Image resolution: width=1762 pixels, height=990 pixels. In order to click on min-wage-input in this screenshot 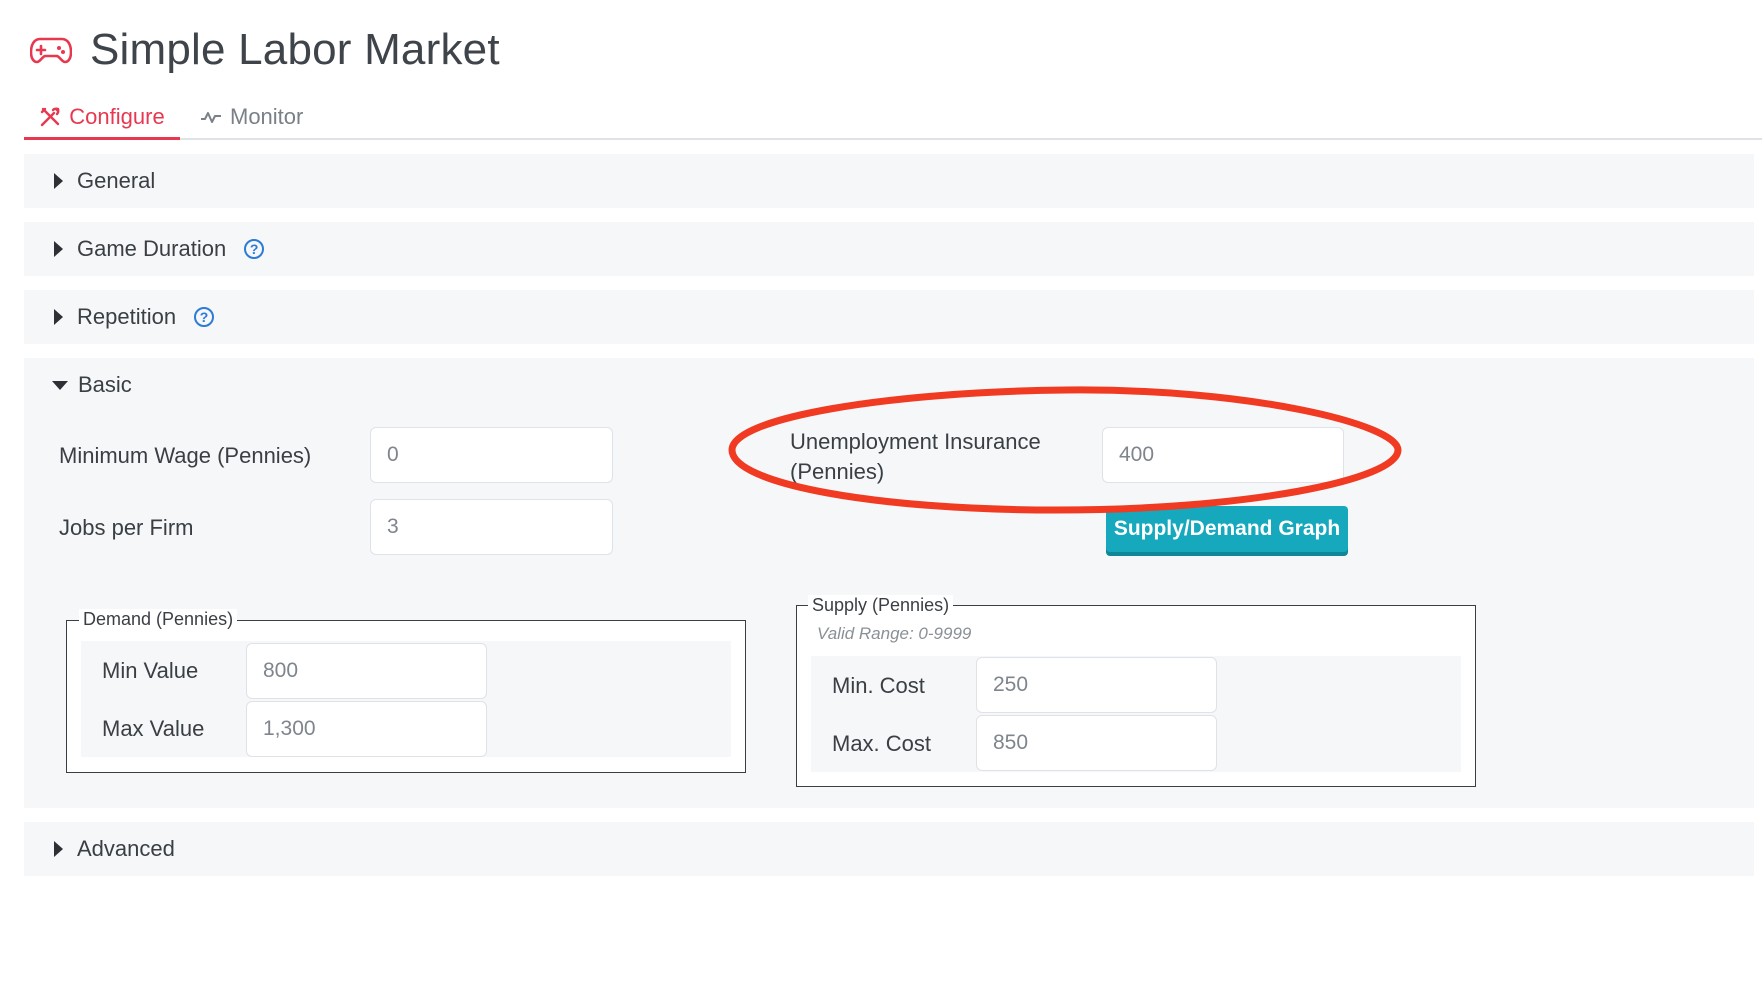, I will do `click(491, 455)`.